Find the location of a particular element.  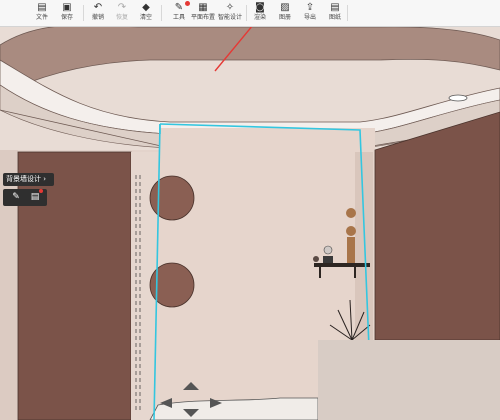

floor-plan-icon: ▦ is located at coordinates (203, 7).